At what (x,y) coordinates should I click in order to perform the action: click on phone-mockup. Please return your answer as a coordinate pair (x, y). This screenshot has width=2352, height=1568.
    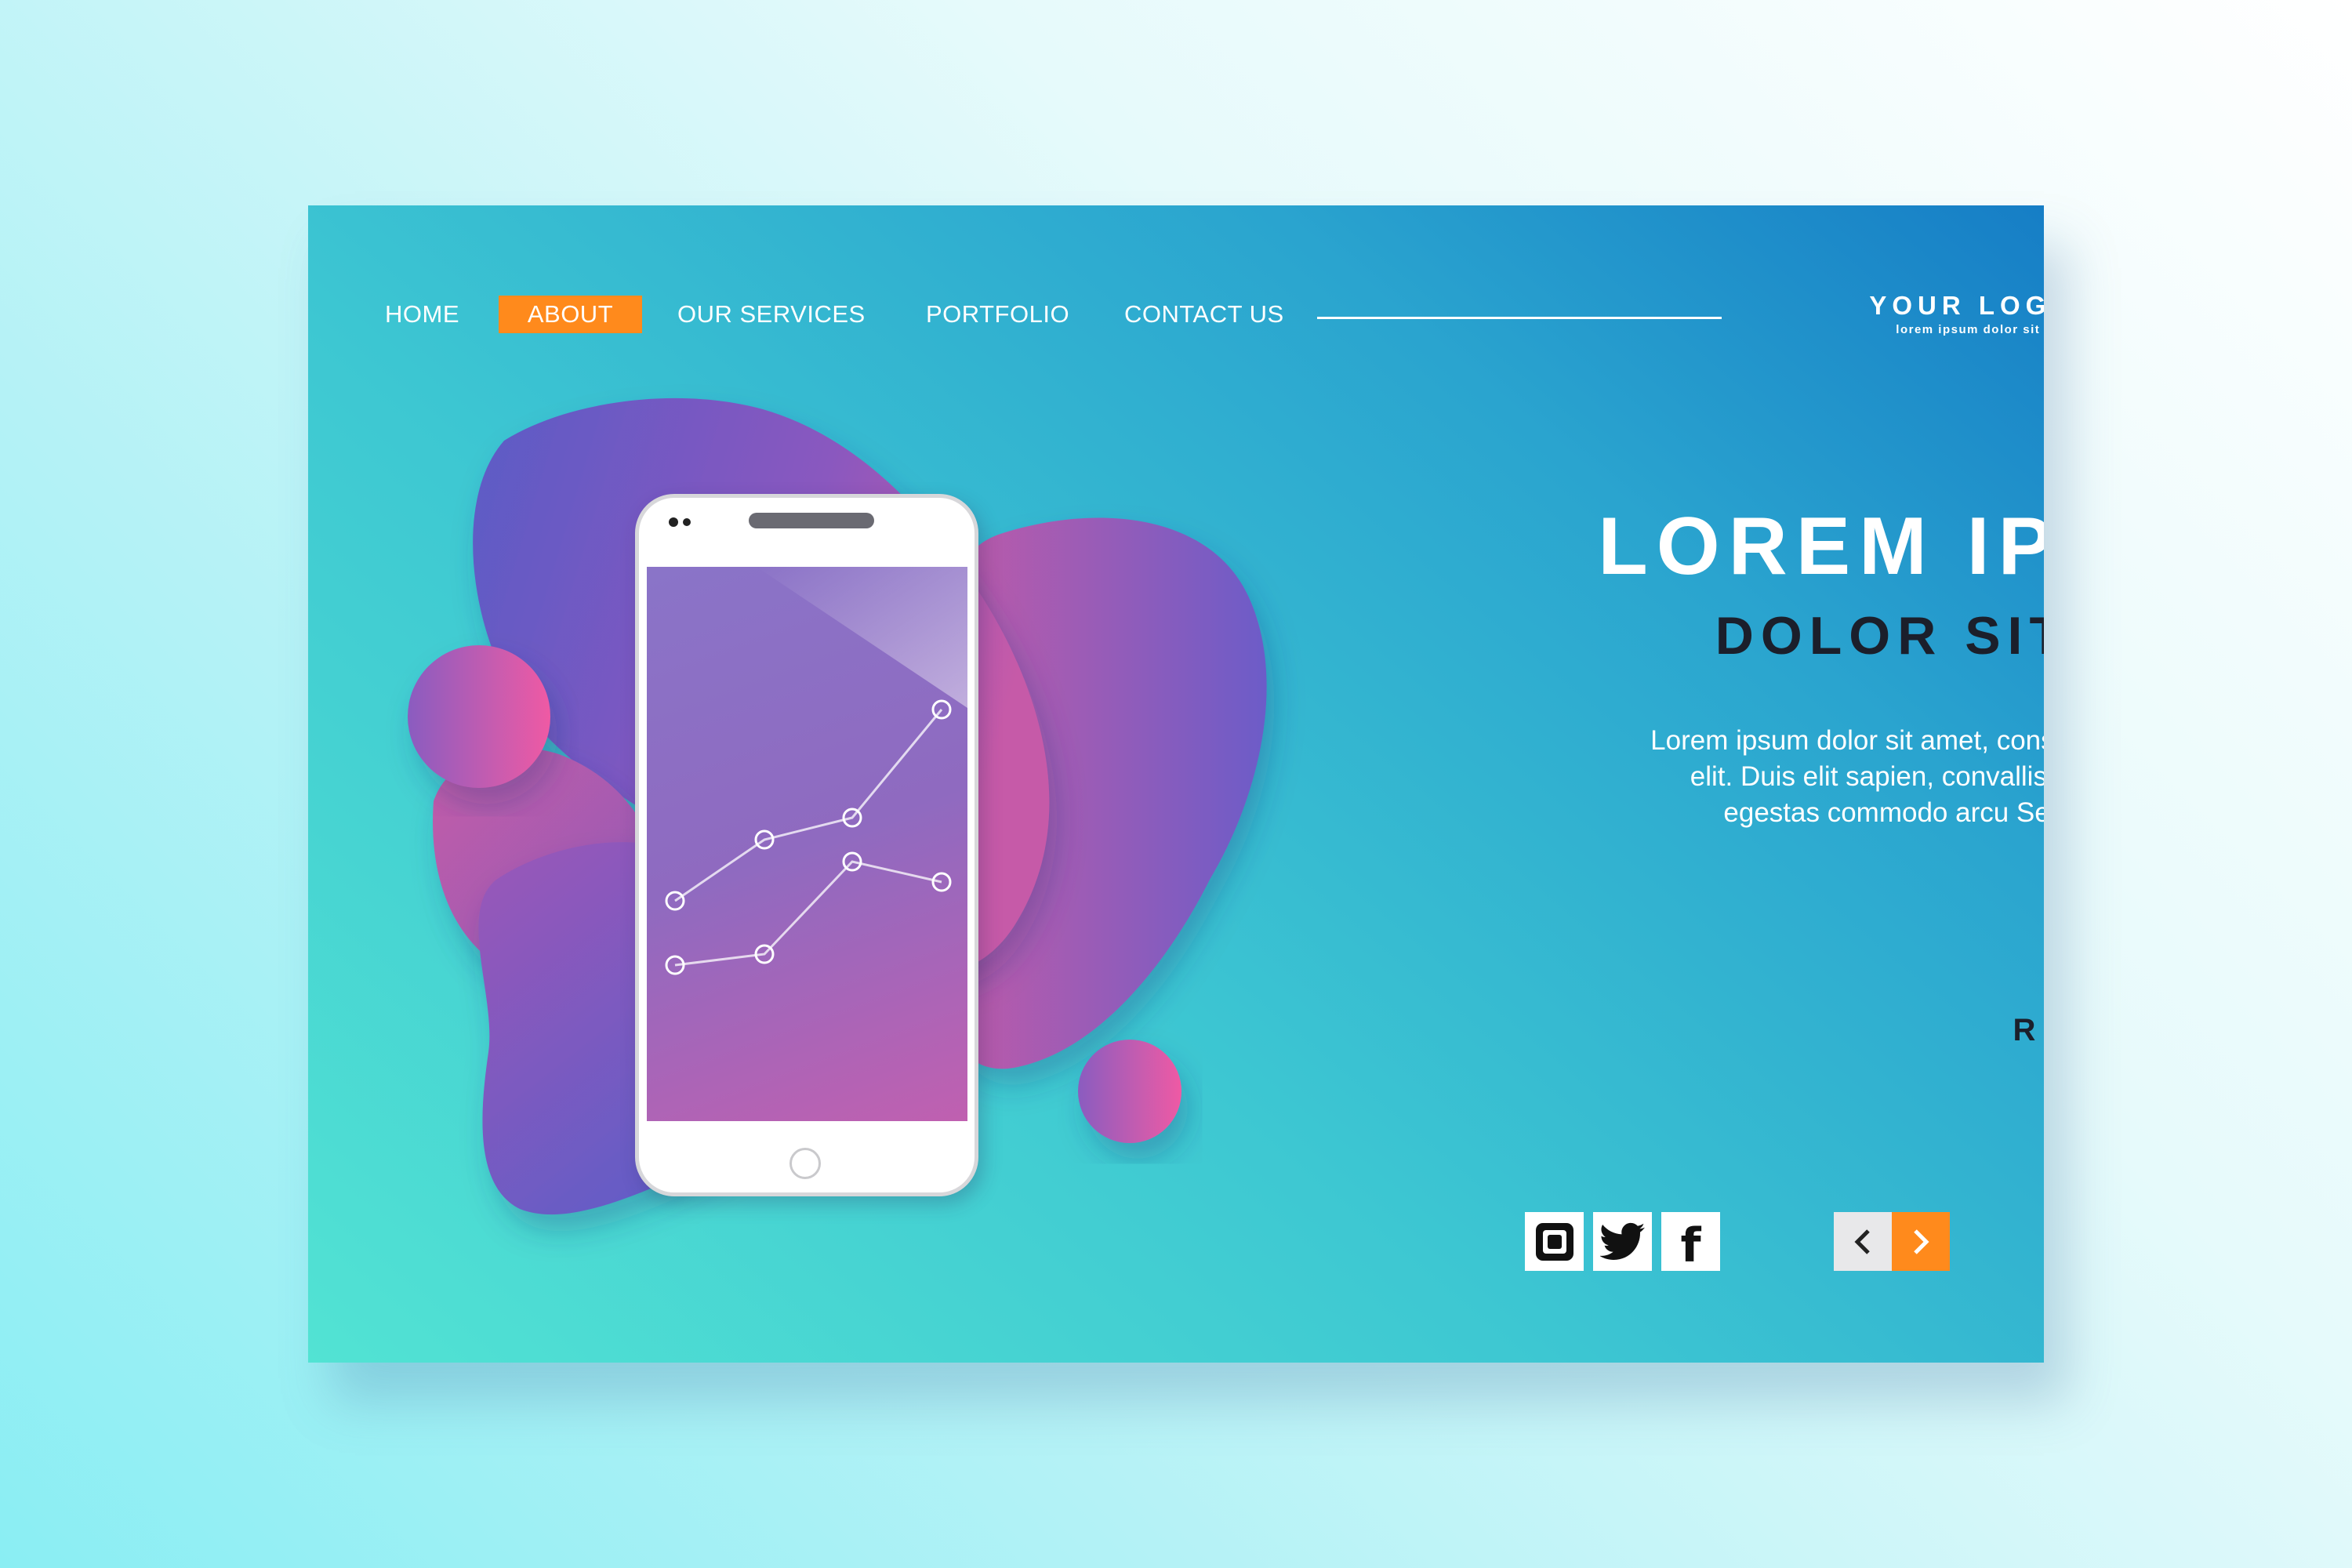
    Looking at the image, I should click on (806, 845).